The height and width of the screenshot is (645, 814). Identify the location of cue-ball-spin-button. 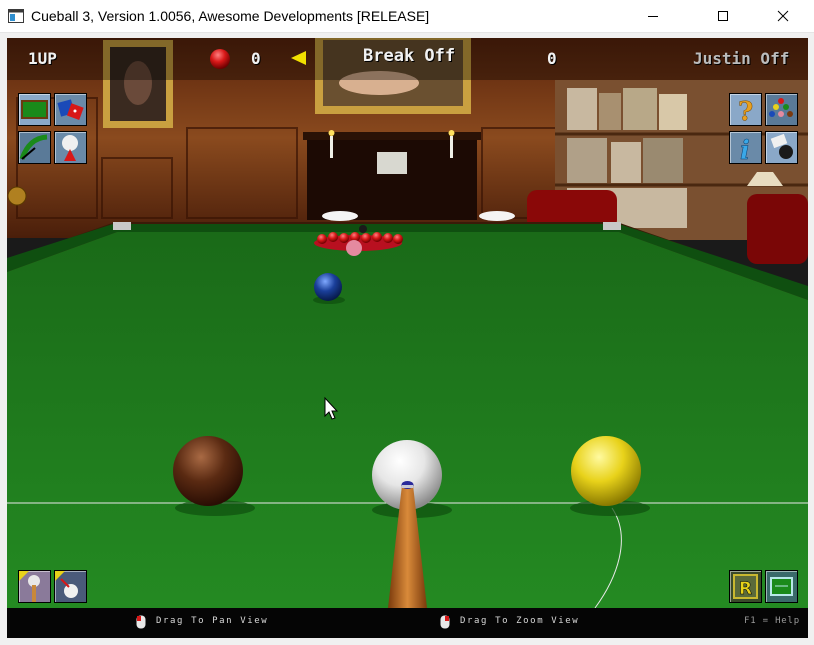
(70, 147).